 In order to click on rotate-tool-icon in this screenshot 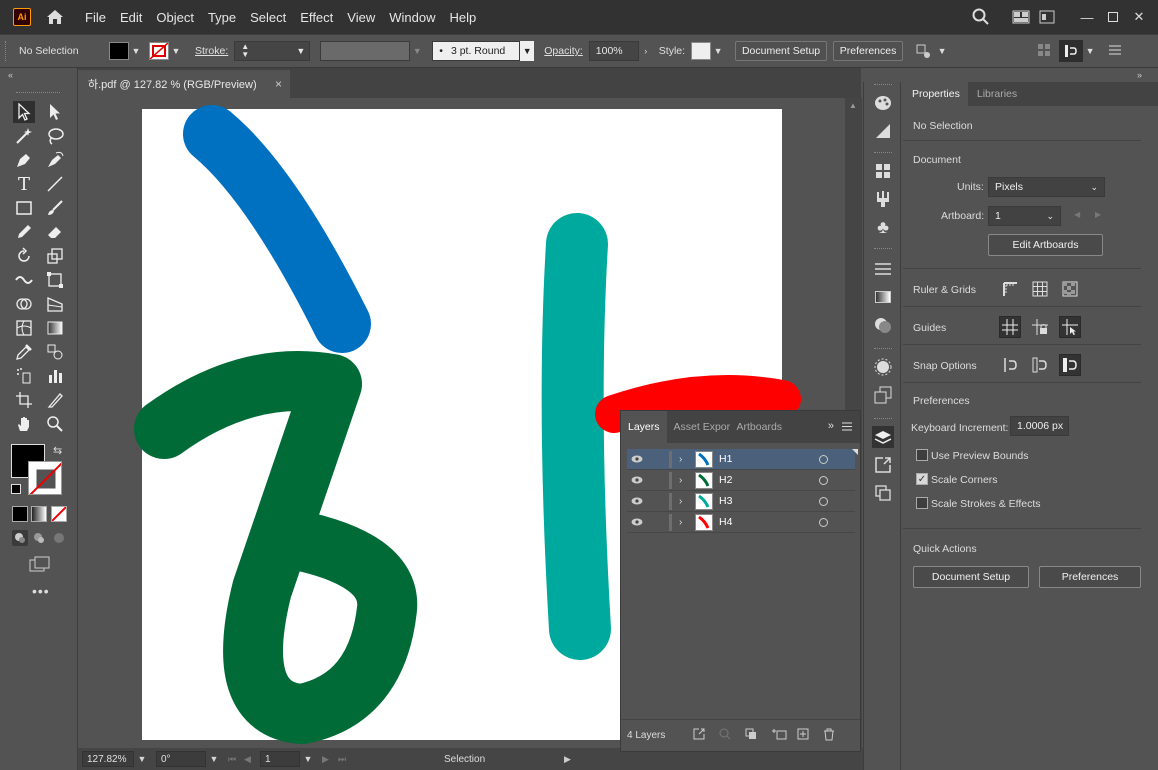, I will do `click(24, 256)`.